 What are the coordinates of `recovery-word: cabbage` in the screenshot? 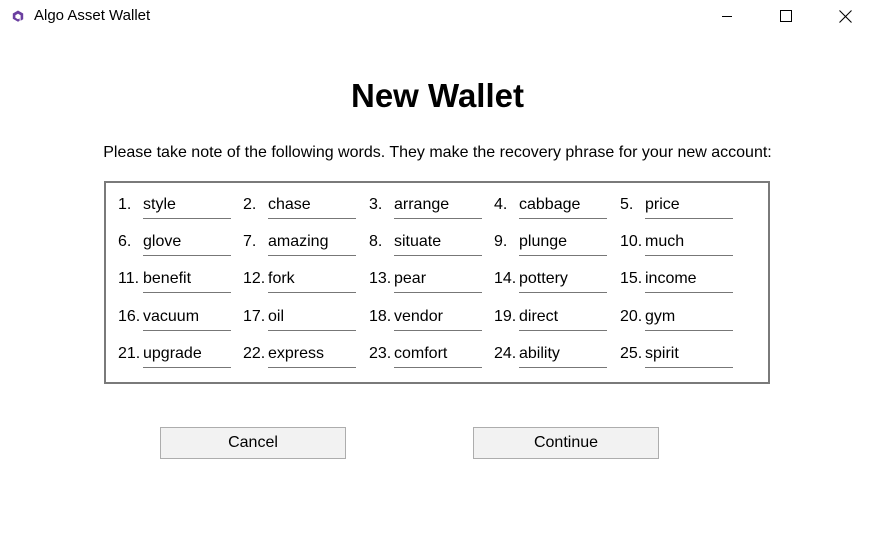 It's located at (550, 204).